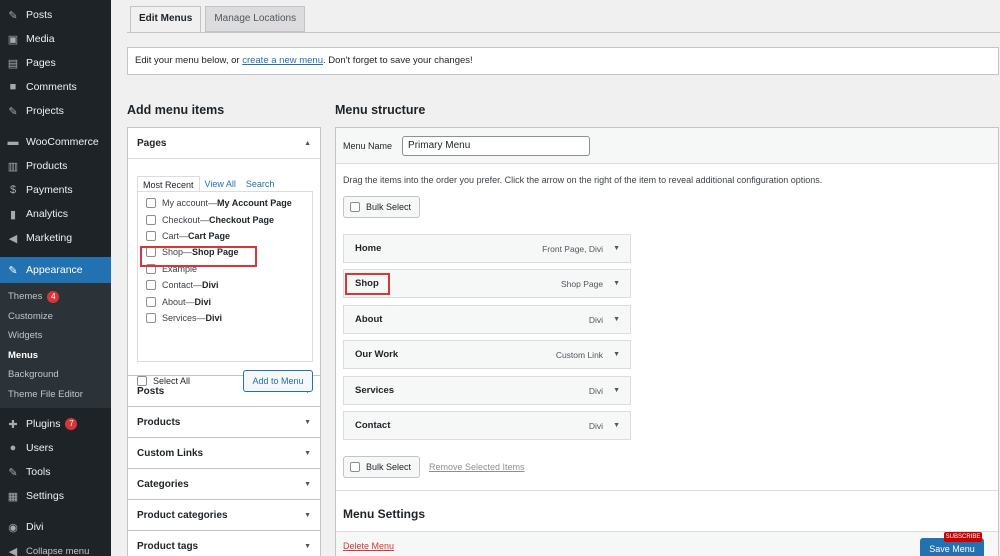 The width and height of the screenshot is (1000, 556). I want to click on tab-most-recent: Most Recent, so click(168, 184).